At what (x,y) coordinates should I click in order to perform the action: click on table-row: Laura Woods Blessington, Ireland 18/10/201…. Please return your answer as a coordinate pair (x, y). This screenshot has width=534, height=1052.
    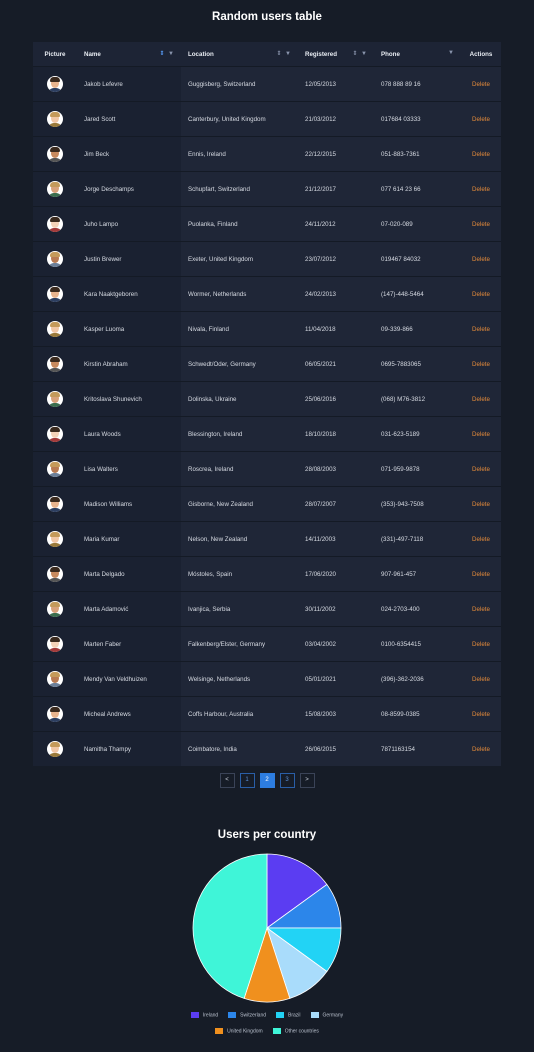
    Looking at the image, I should click on (267, 434).